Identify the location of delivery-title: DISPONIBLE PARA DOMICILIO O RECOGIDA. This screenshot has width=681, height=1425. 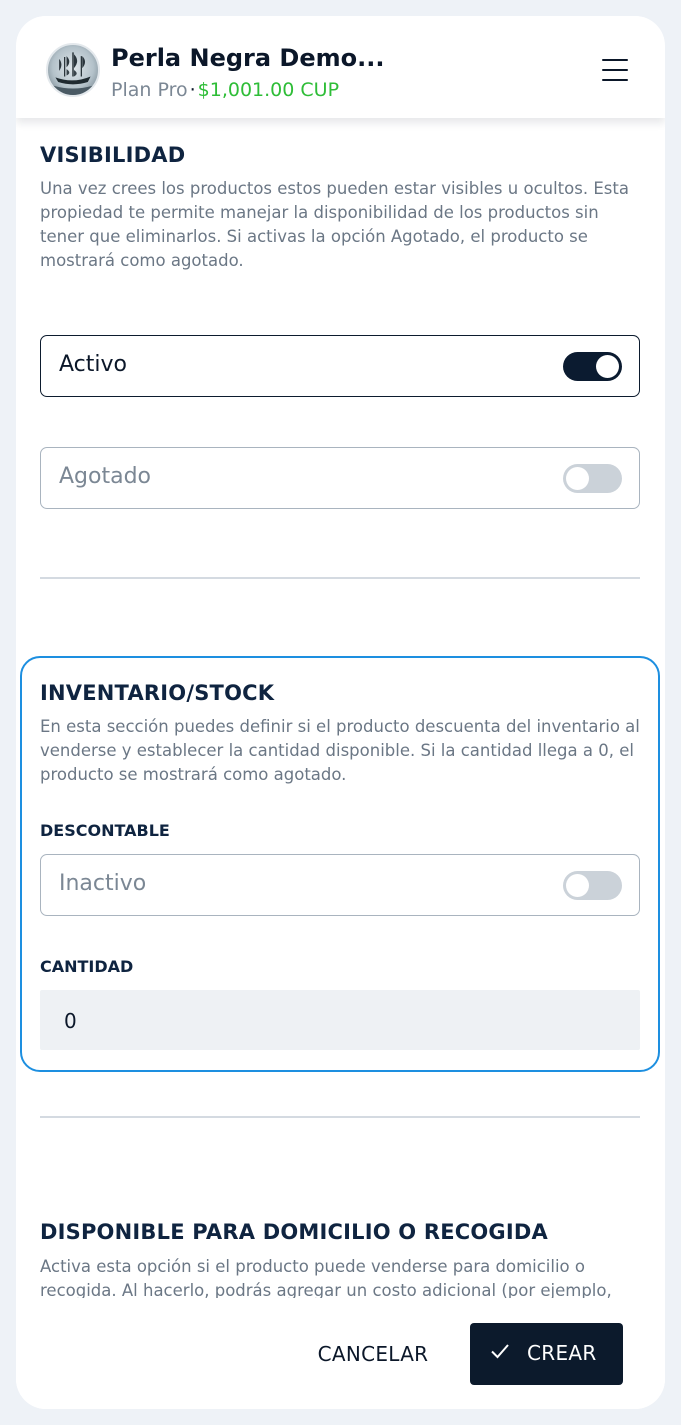
(294, 1232).